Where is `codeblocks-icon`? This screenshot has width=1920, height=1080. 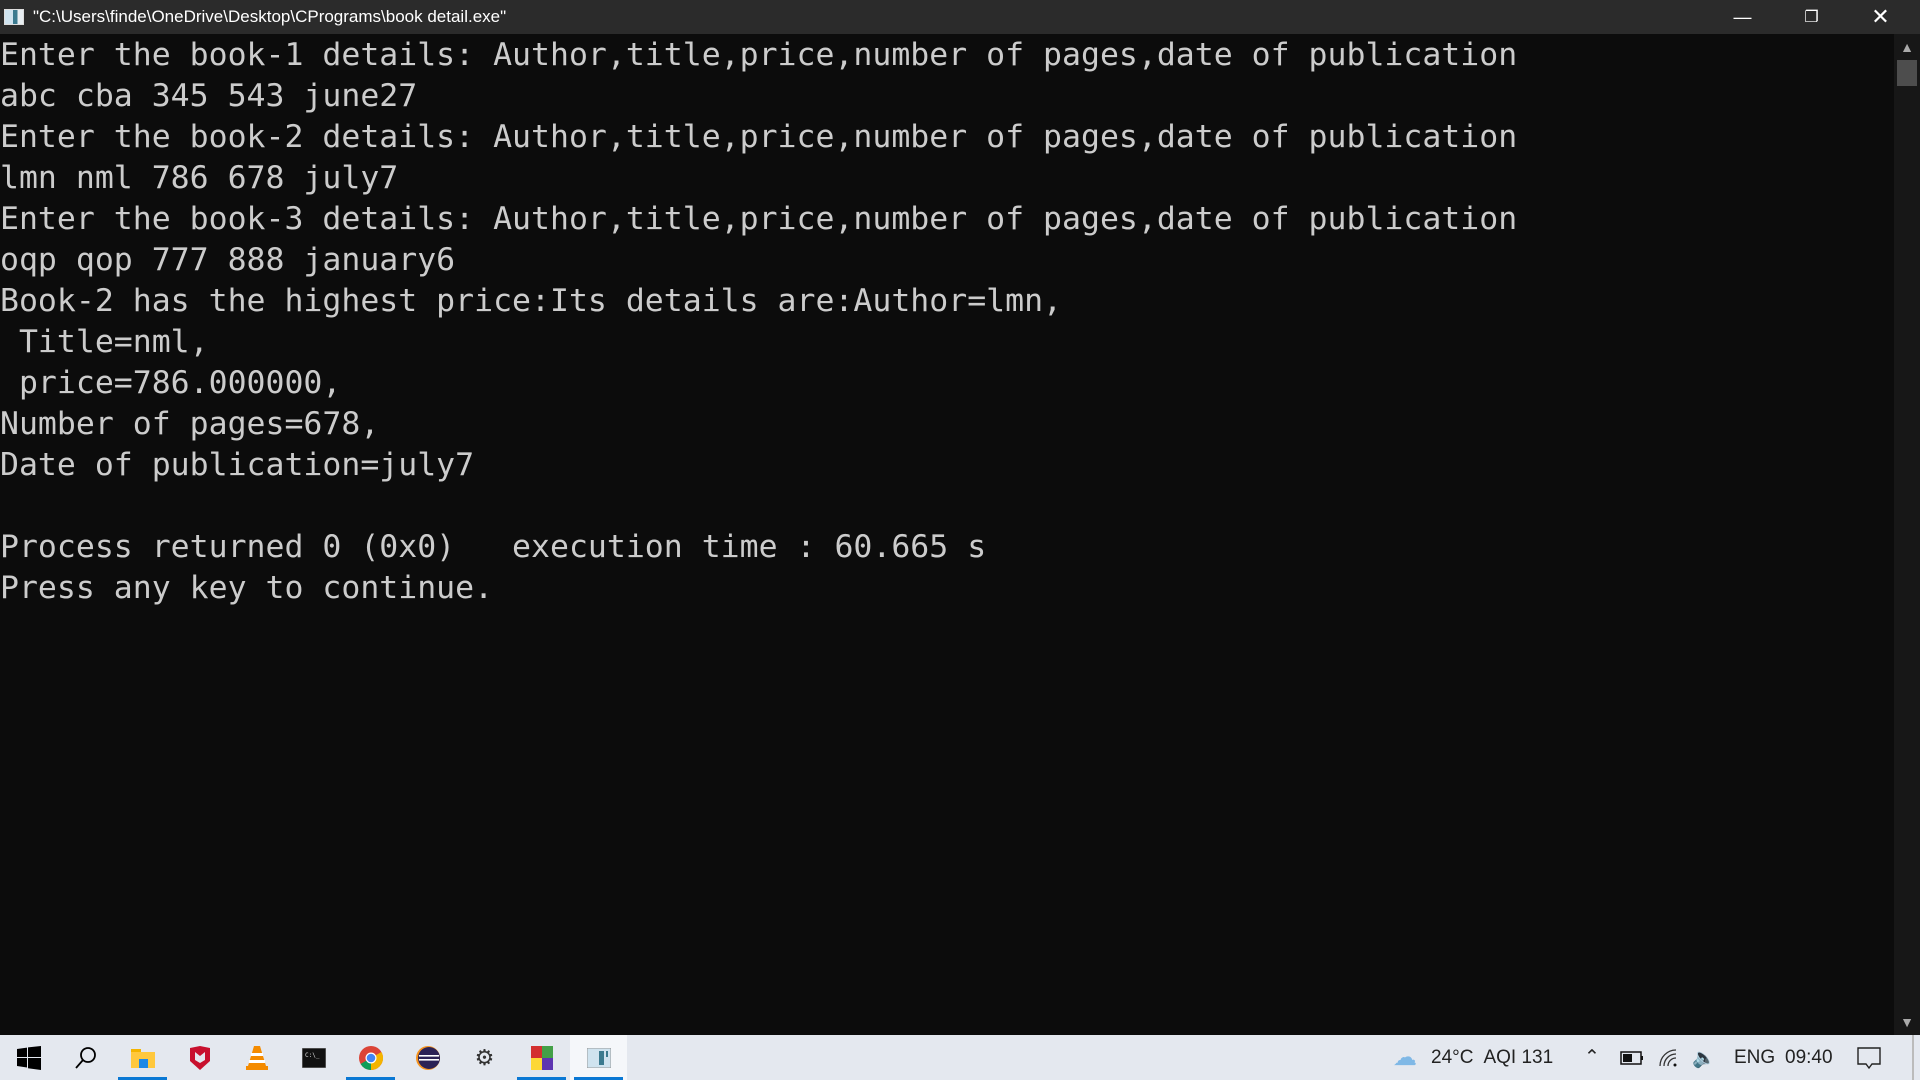
codeblocks-icon is located at coordinates (541, 1057).